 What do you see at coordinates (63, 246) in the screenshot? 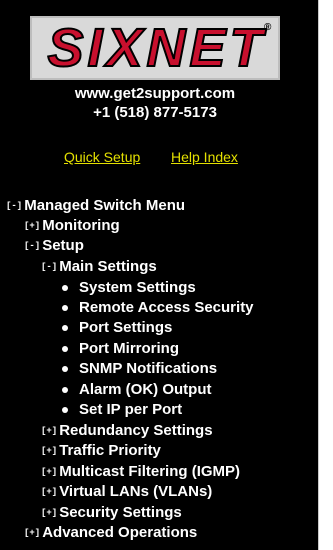
I see `tree-item-label: Setup` at bounding box center [63, 246].